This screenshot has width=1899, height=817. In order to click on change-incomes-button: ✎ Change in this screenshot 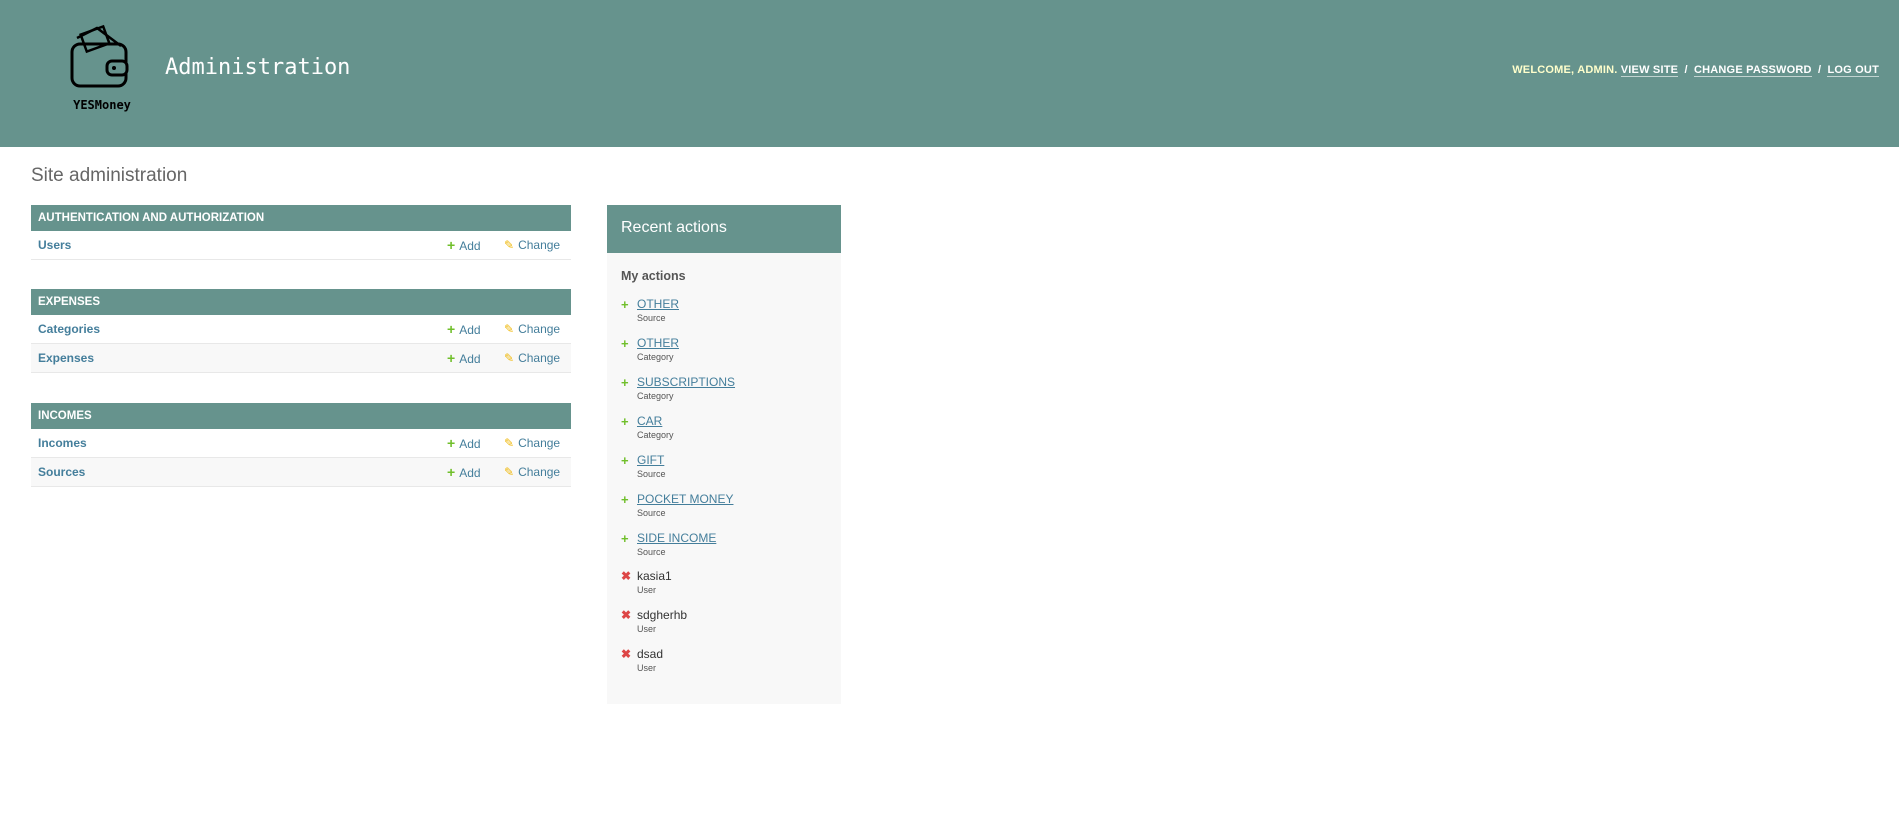, I will do `click(532, 443)`.